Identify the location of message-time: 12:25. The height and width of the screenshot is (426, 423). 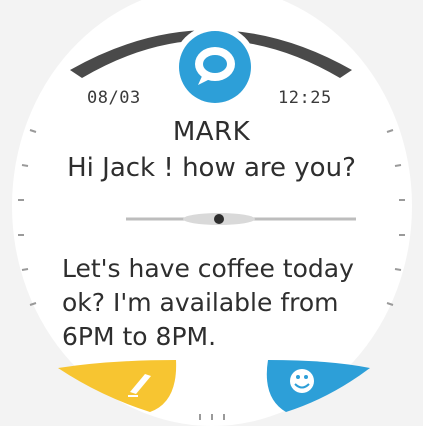
(305, 98).